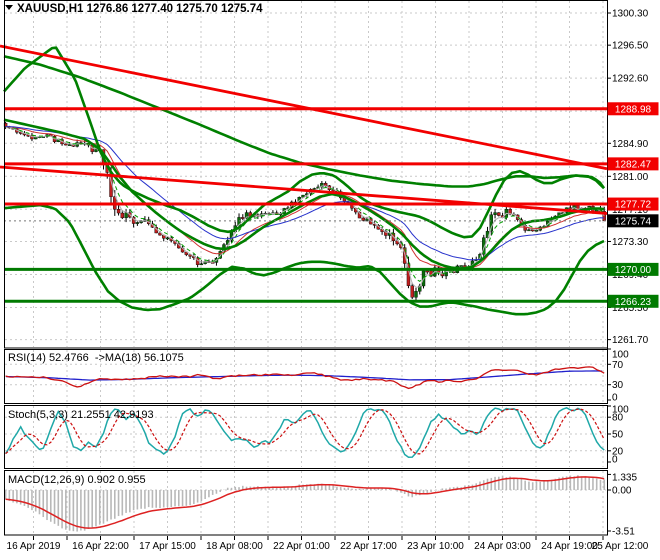 This screenshot has width=660, height=560. Describe the element at coordinates (96, 358) in the screenshot. I see `rsi-indicator-label: RSI(14) 52.4766 ->MA(18) 56.1075` at that location.